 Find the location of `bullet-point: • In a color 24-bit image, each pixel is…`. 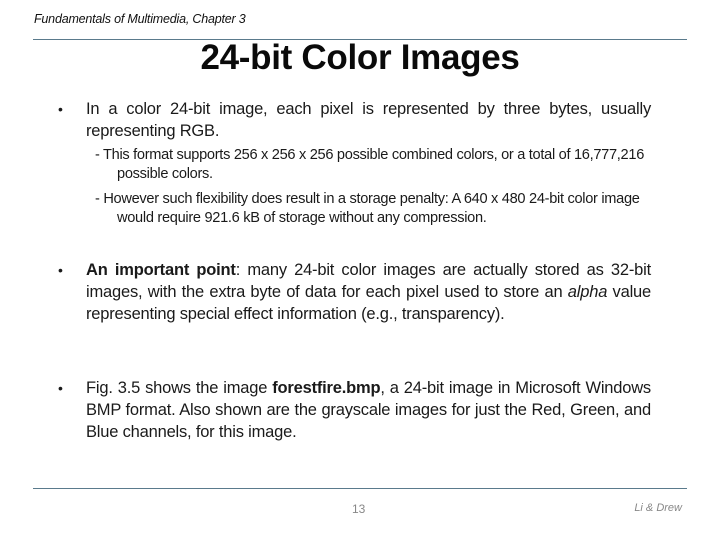

bullet-point: • In a color 24-bit image, each pixel is… is located at coordinates (354, 120).